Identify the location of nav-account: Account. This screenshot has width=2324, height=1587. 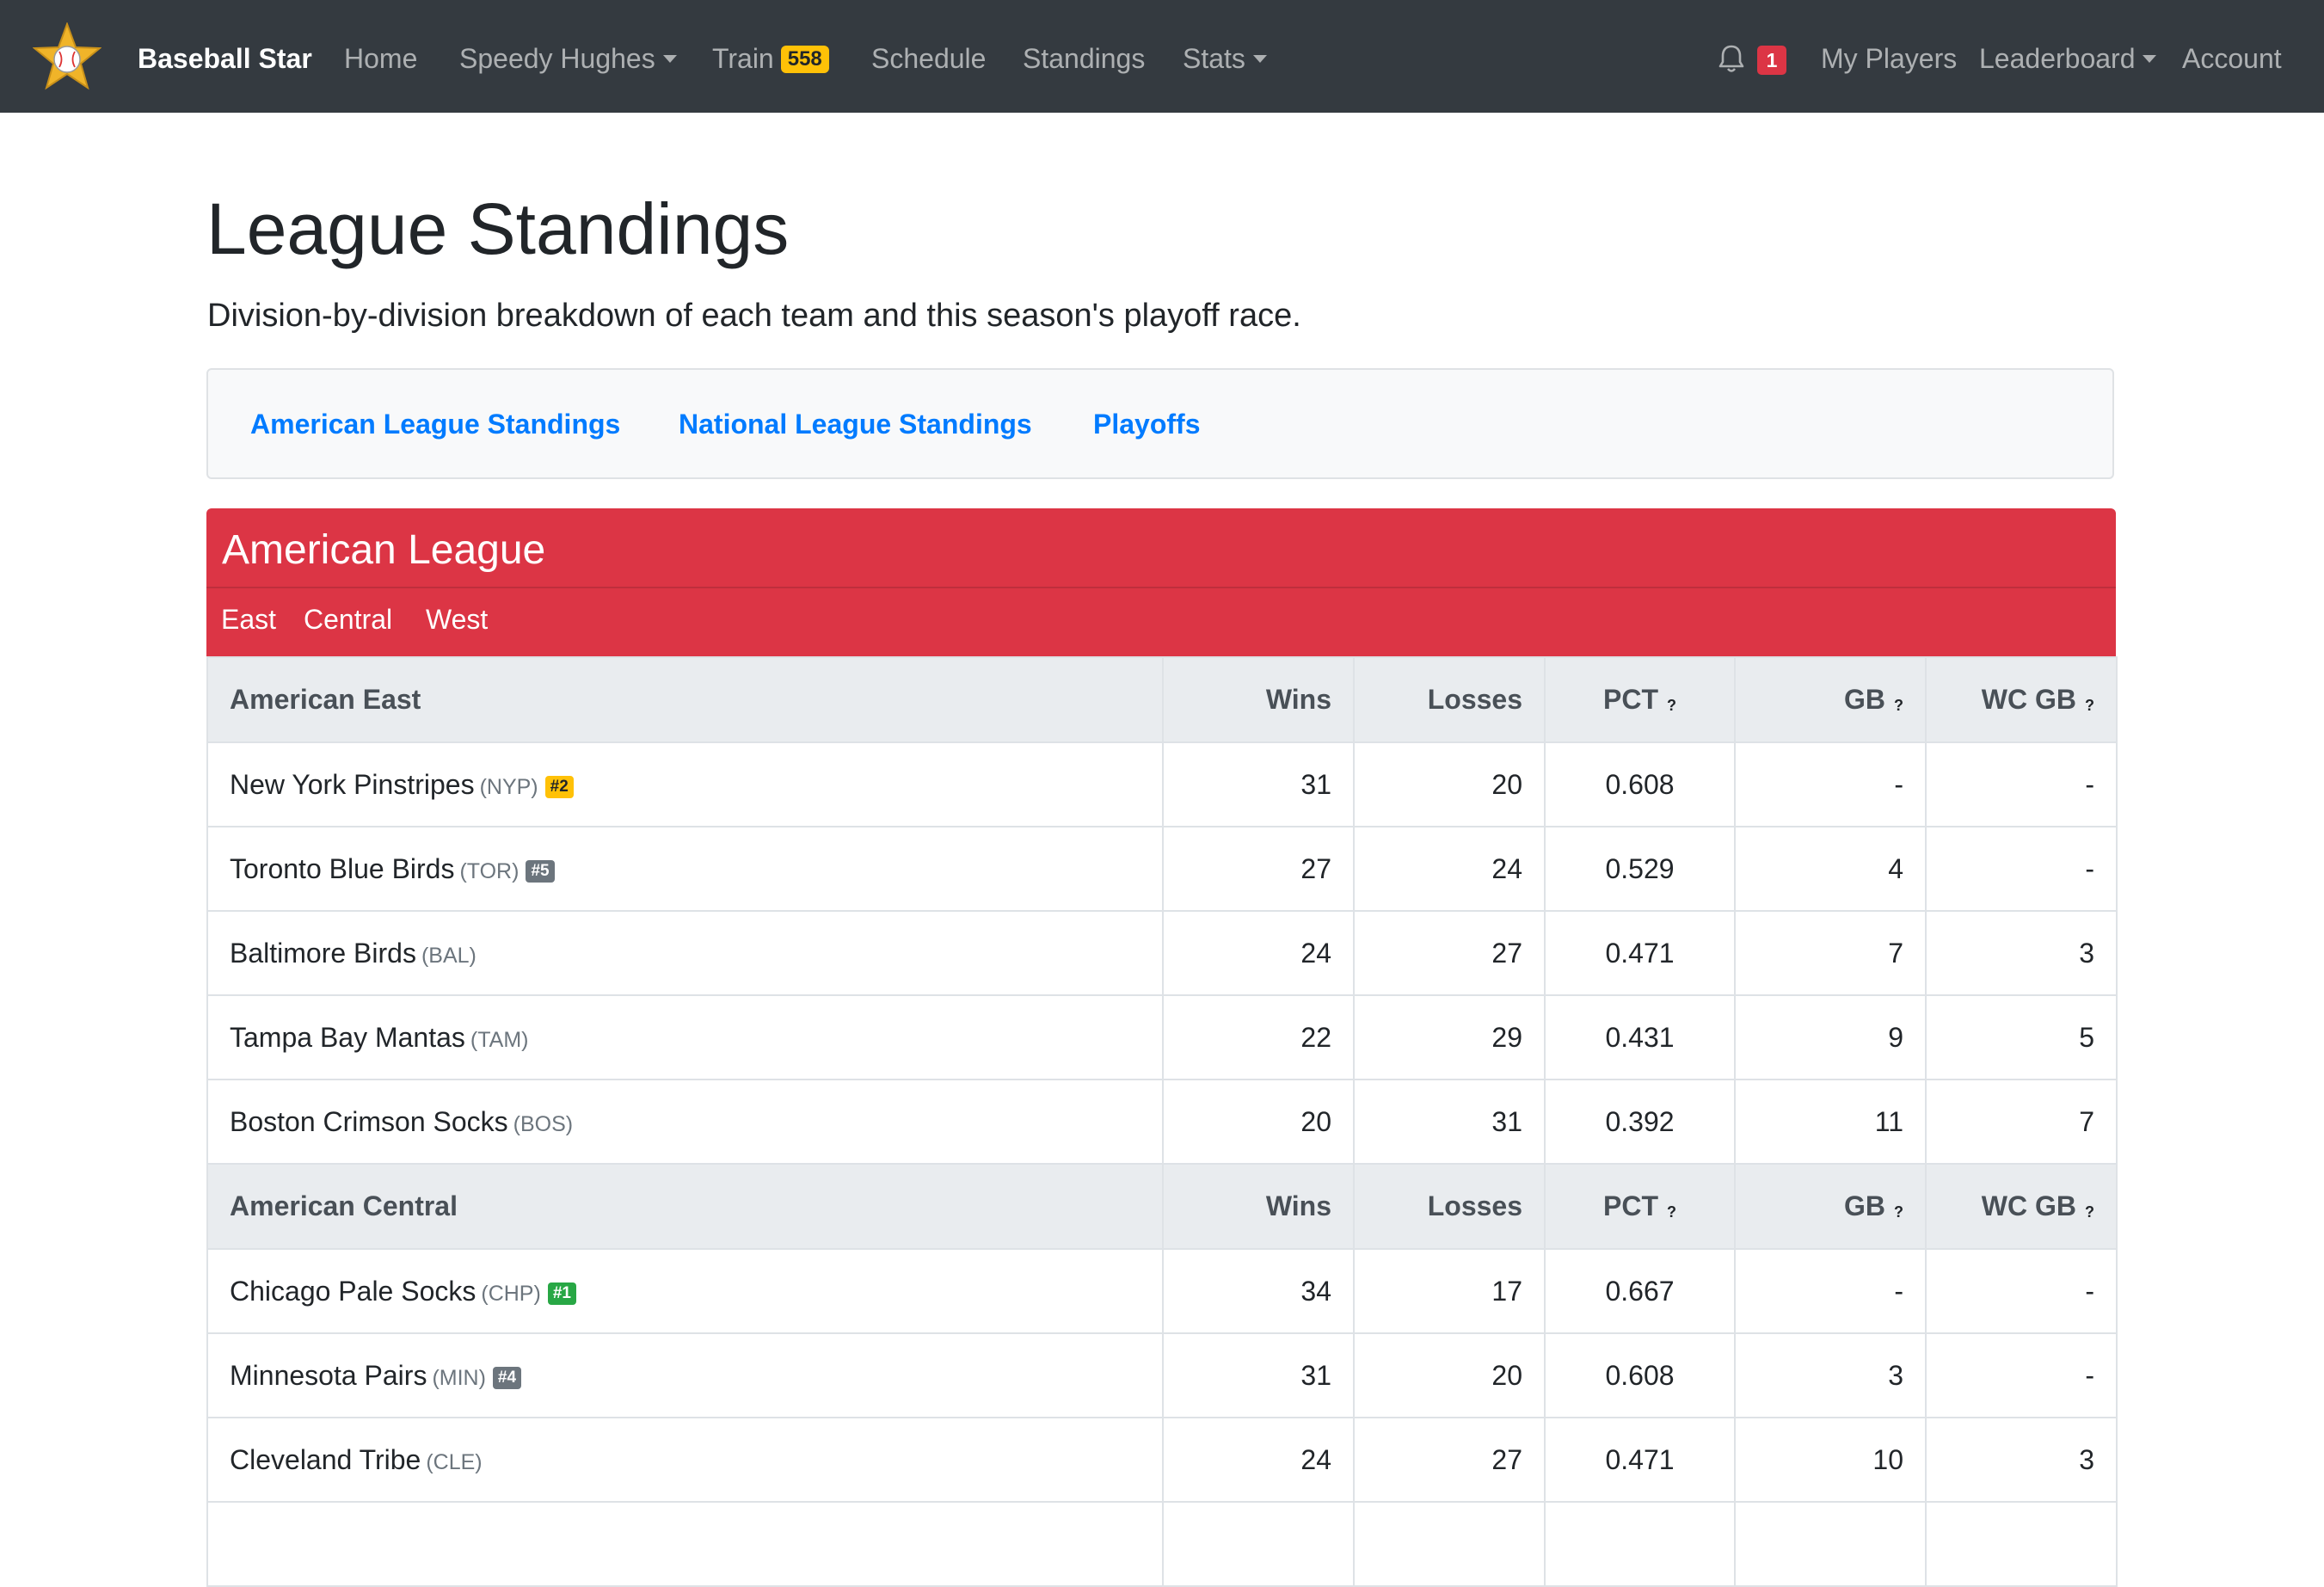
(2232, 56).